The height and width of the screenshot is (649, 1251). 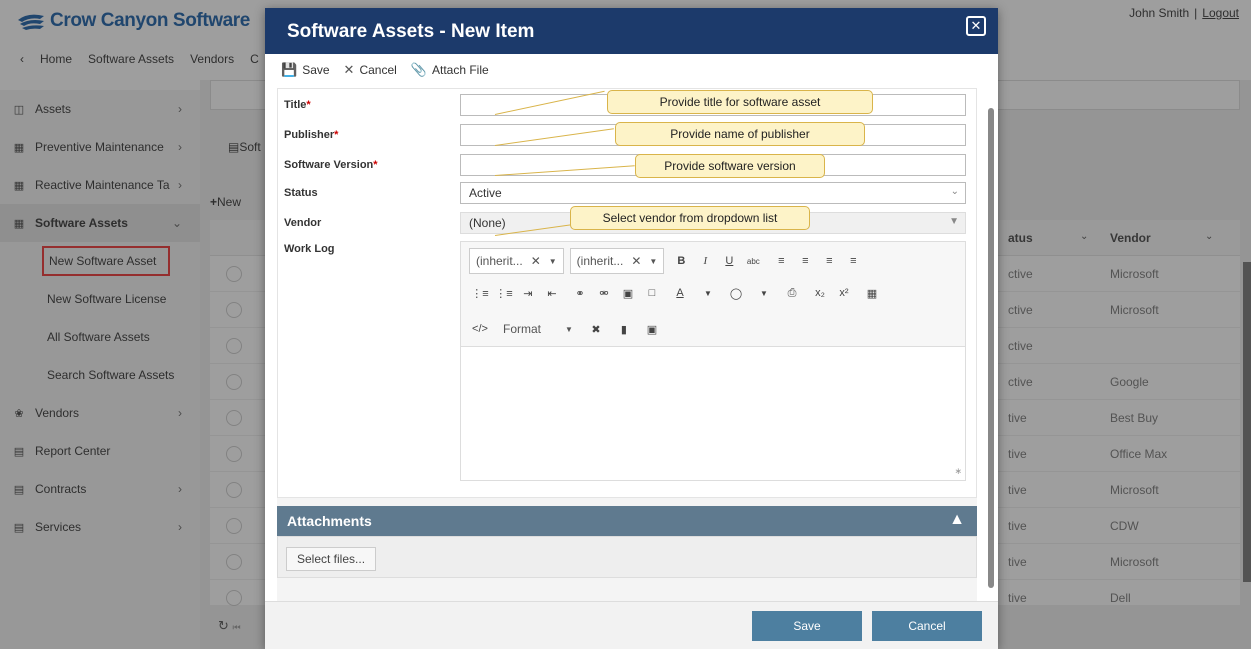 I want to click on clean-formatting-icon: ✖, so click(x=596, y=329).